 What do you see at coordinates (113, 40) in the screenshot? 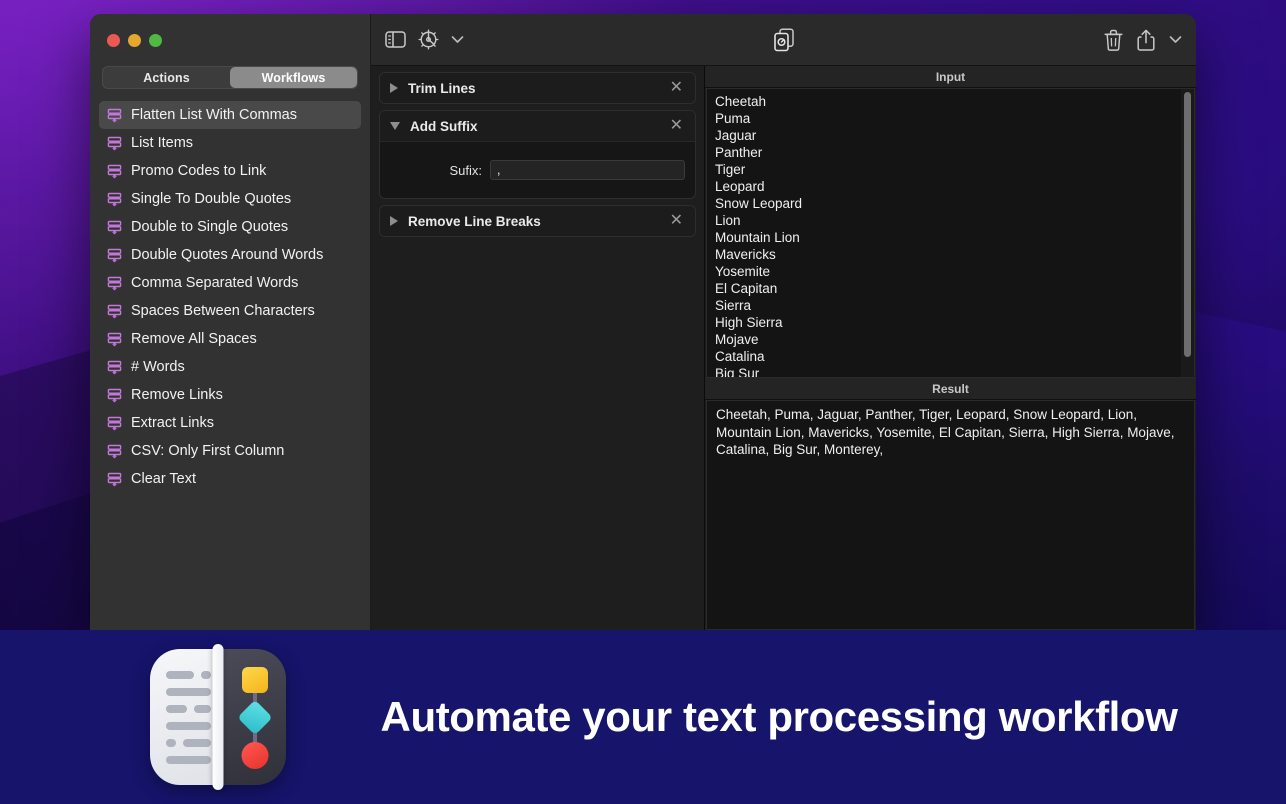
I see `close-button` at bounding box center [113, 40].